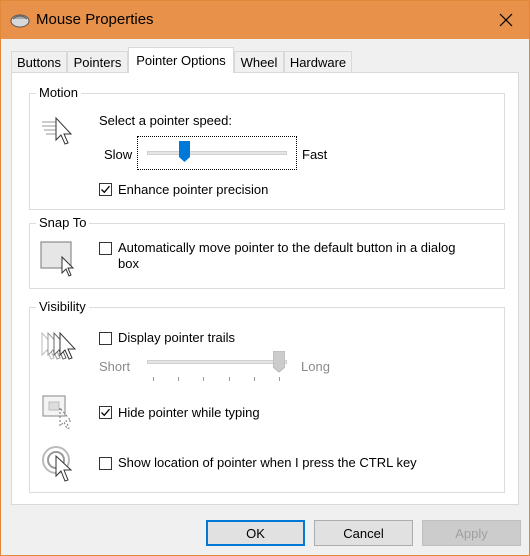  What do you see at coordinates (165, 120) in the screenshot?
I see `pointer-speed-label: Select a pointer speed:` at bounding box center [165, 120].